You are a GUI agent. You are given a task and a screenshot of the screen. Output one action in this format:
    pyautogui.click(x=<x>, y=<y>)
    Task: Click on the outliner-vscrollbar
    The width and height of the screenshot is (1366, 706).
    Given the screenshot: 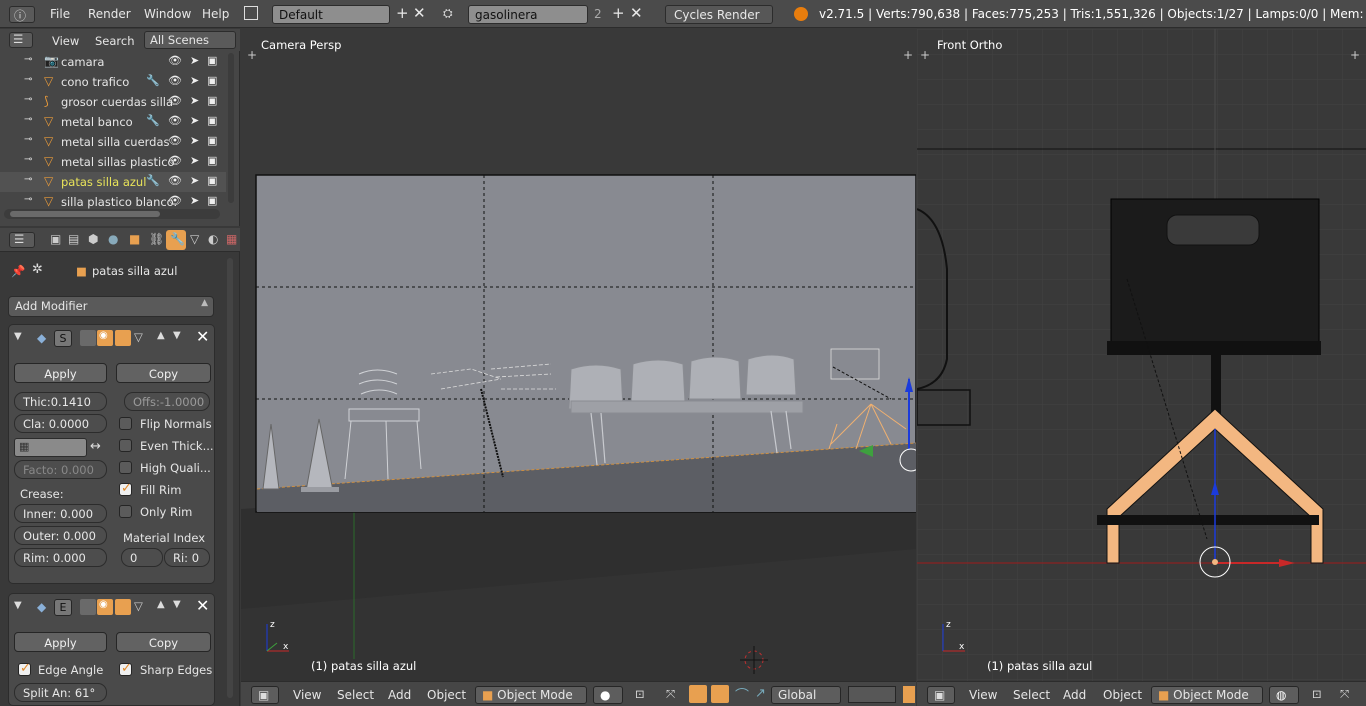 What is the action you would take?
    pyautogui.click(x=231, y=128)
    